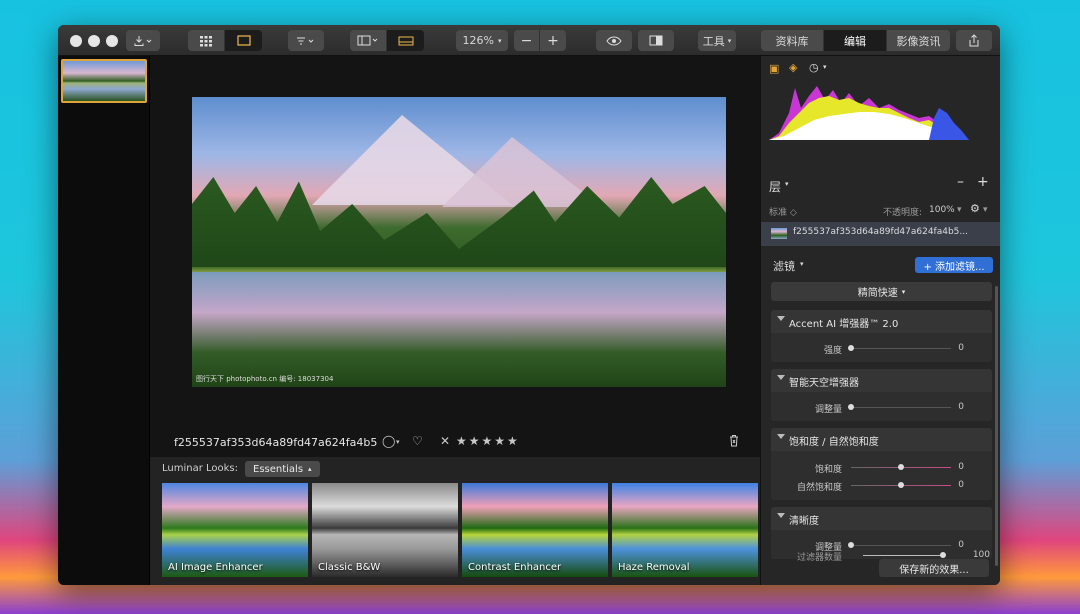 This screenshot has height=614, width=1080. I want to click on zoom-in-button: +, so click(553, 40).